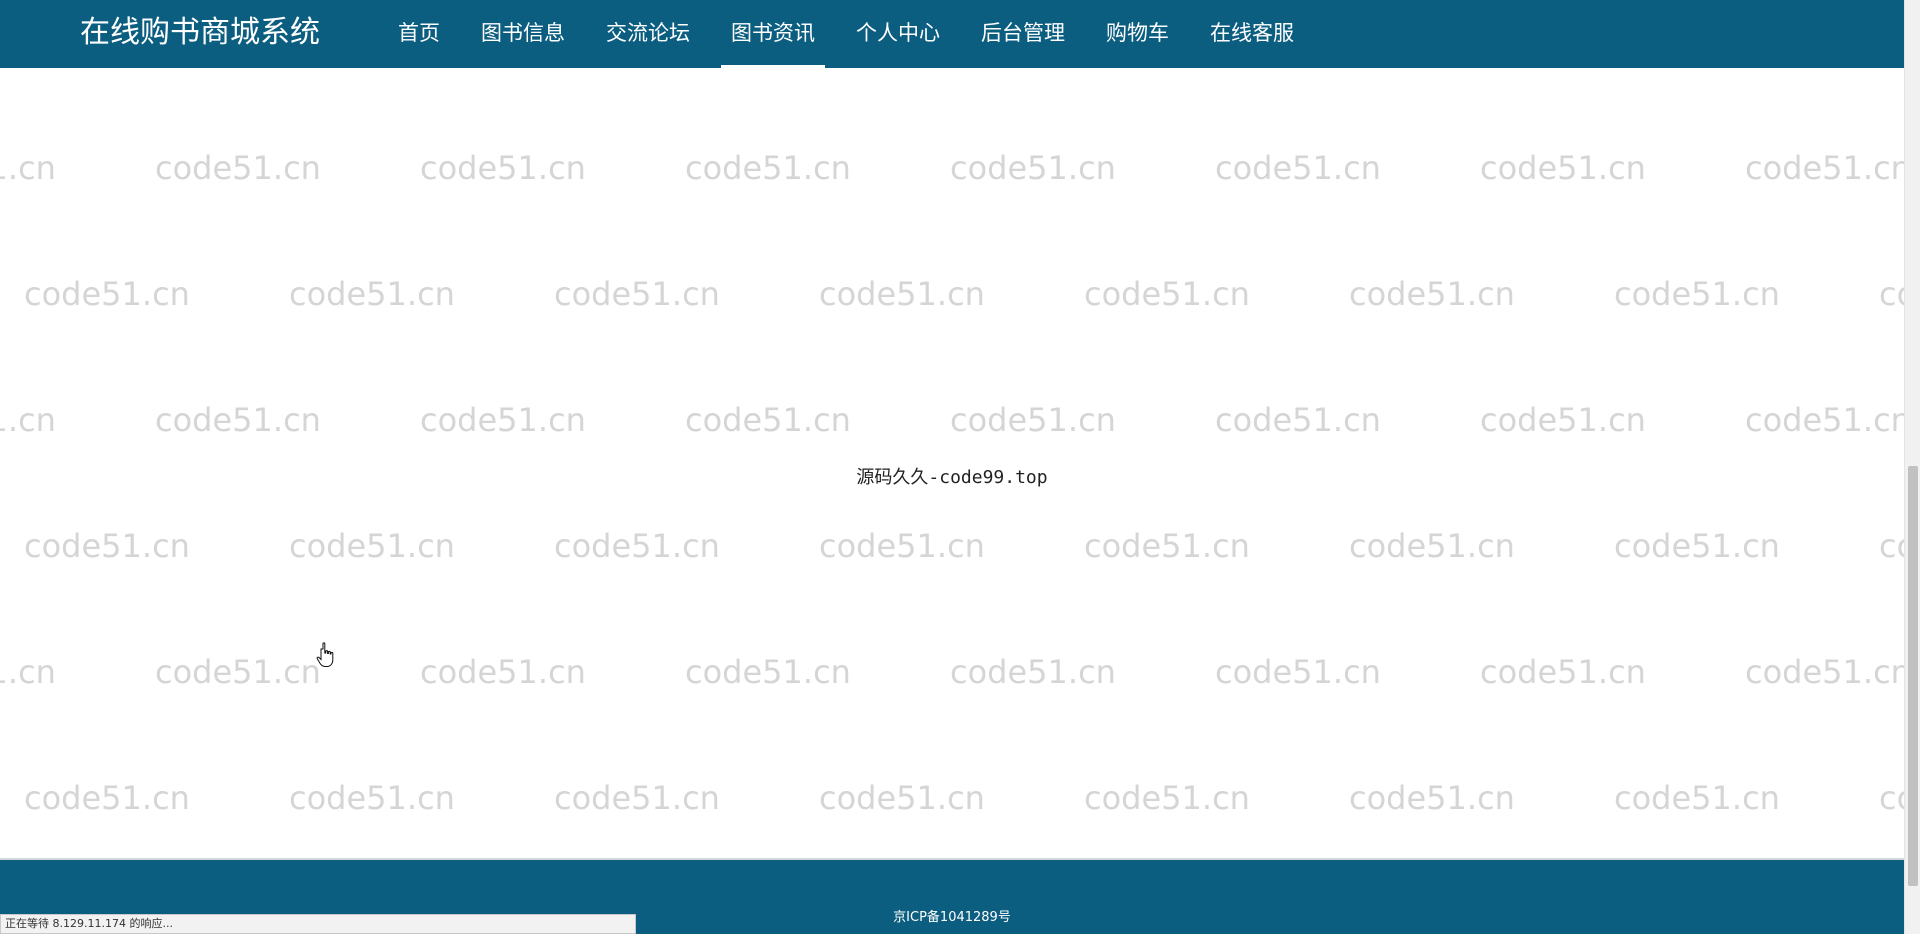 This screenshot has width=1920, height=934. I want to click on center-source-text: 源码久久-code99.top, so click(952, 477).